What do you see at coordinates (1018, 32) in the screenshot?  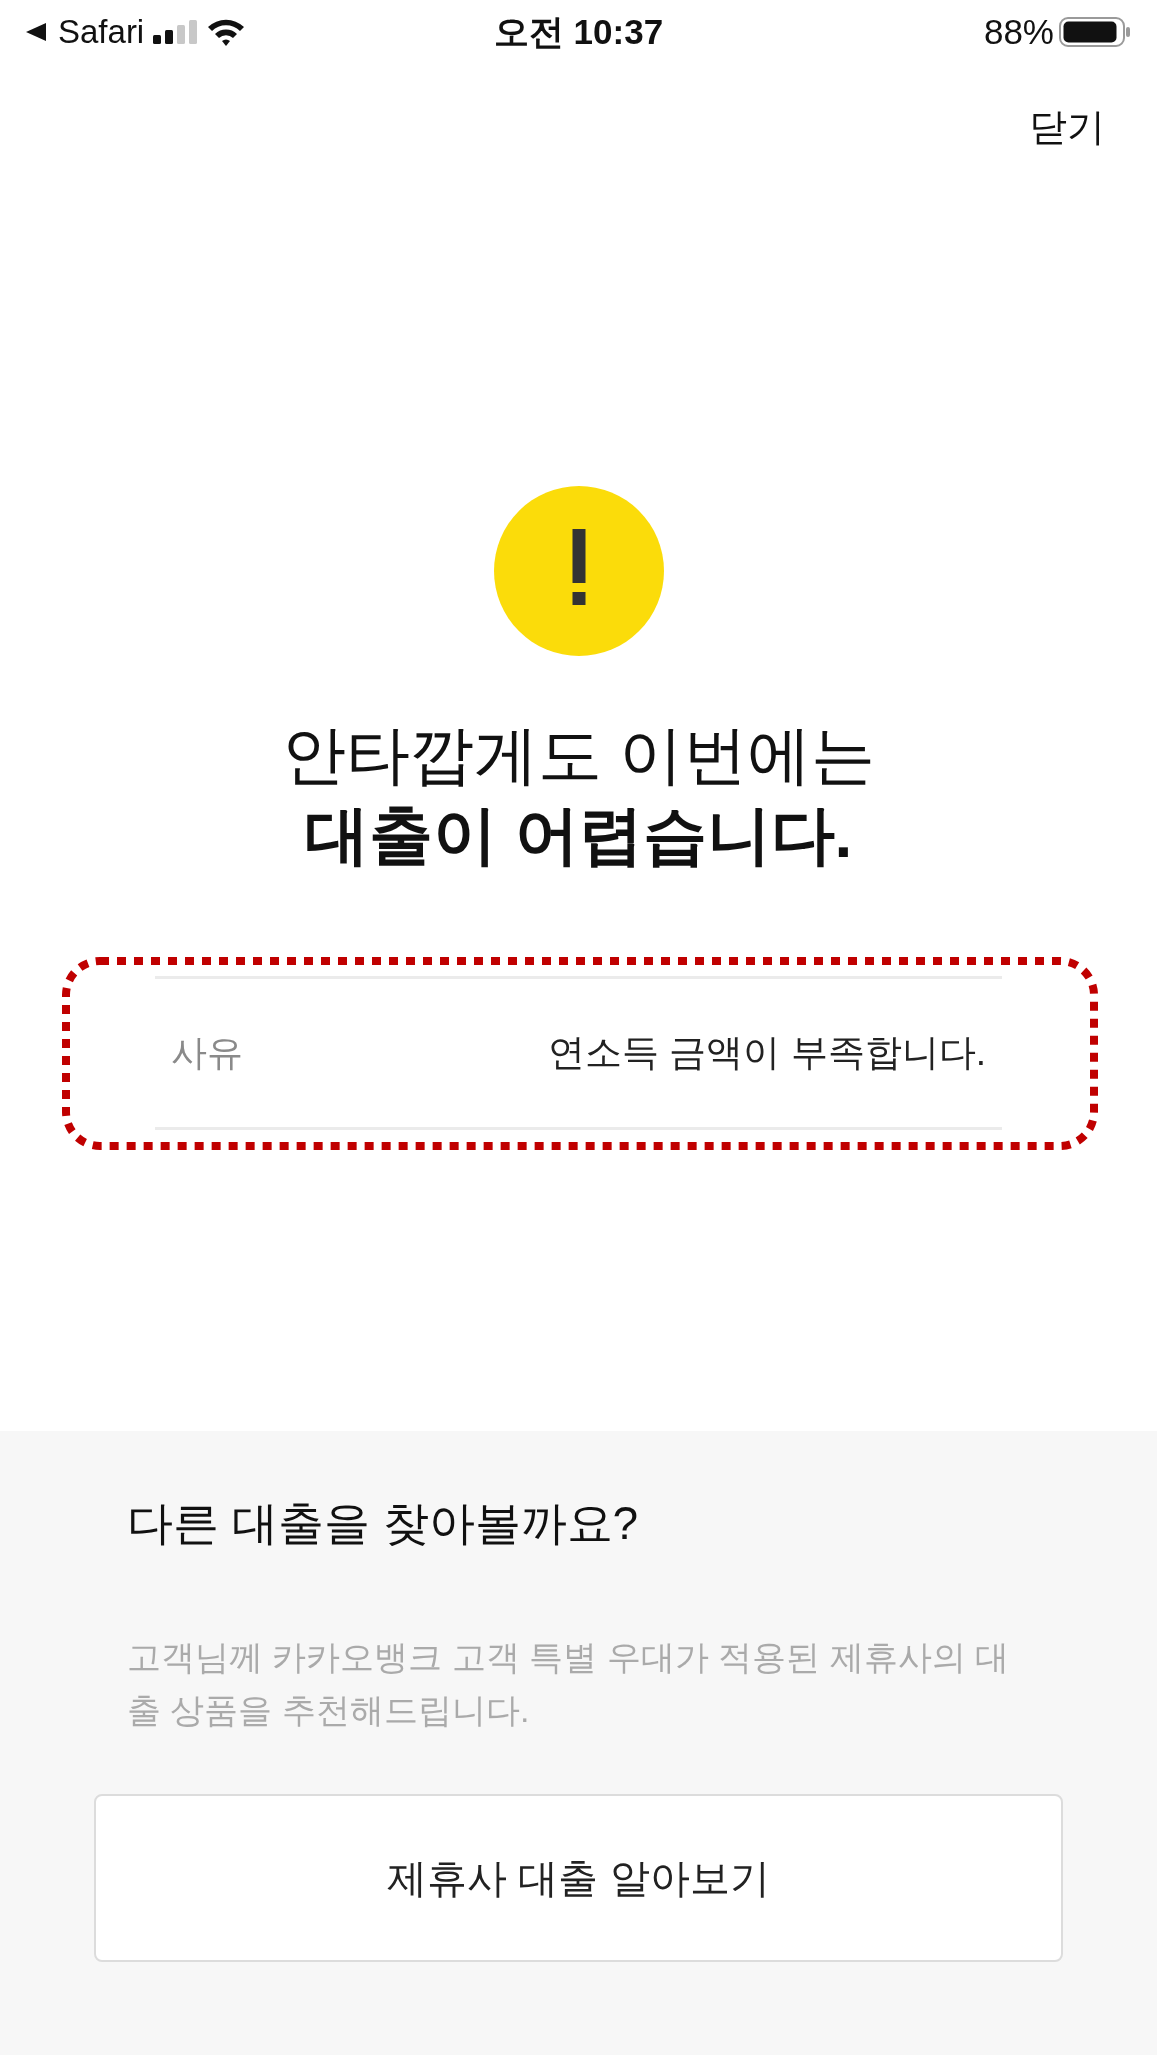 I see `battery-percentage: 88%` at bounding box center [1018, 32].